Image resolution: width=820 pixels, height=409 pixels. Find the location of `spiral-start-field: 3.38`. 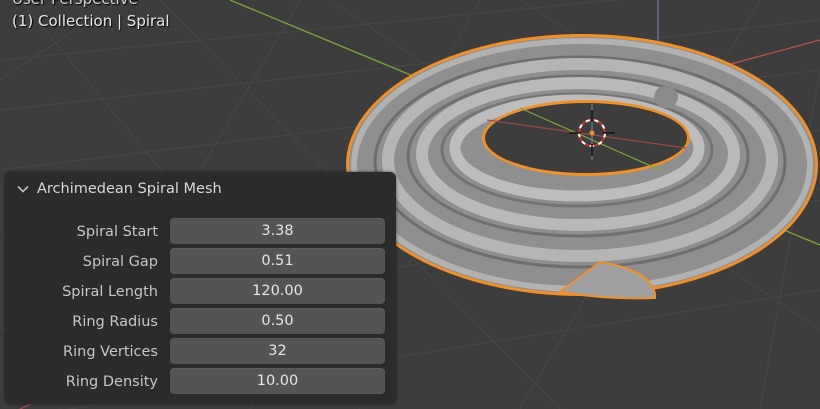

spiral-start-field: 3.38 is located at coordinates (277, 231).